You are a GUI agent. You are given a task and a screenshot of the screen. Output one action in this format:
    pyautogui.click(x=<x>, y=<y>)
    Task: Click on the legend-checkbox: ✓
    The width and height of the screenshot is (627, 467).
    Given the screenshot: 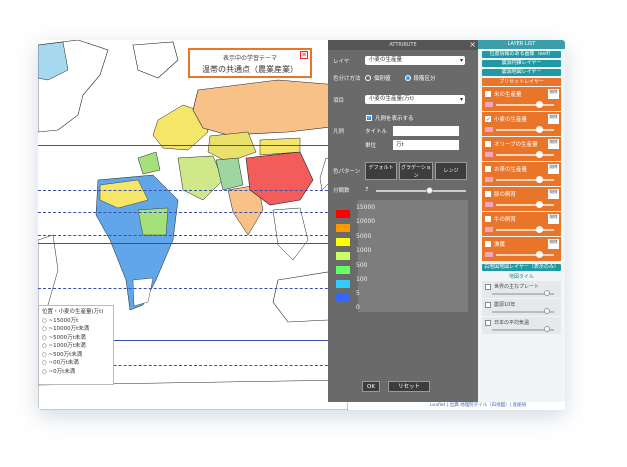 What is the action you would take?
    pyautogui.click(x=369, y=118)
    